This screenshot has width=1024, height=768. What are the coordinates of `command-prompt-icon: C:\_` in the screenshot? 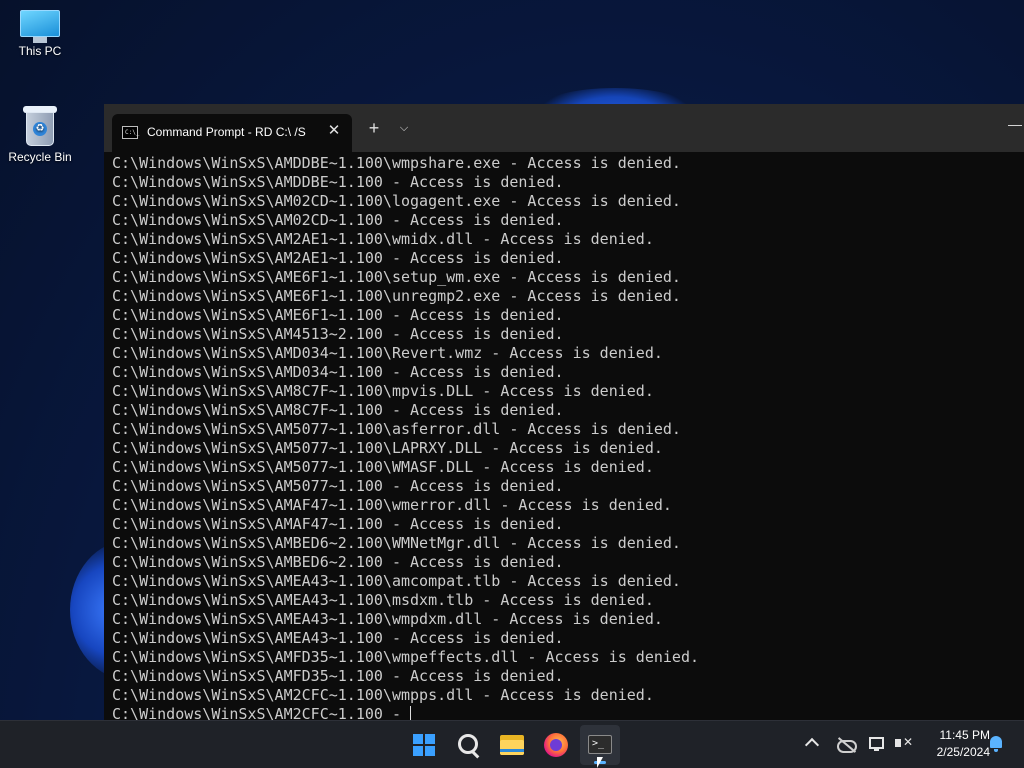 It's located at (130, 132).